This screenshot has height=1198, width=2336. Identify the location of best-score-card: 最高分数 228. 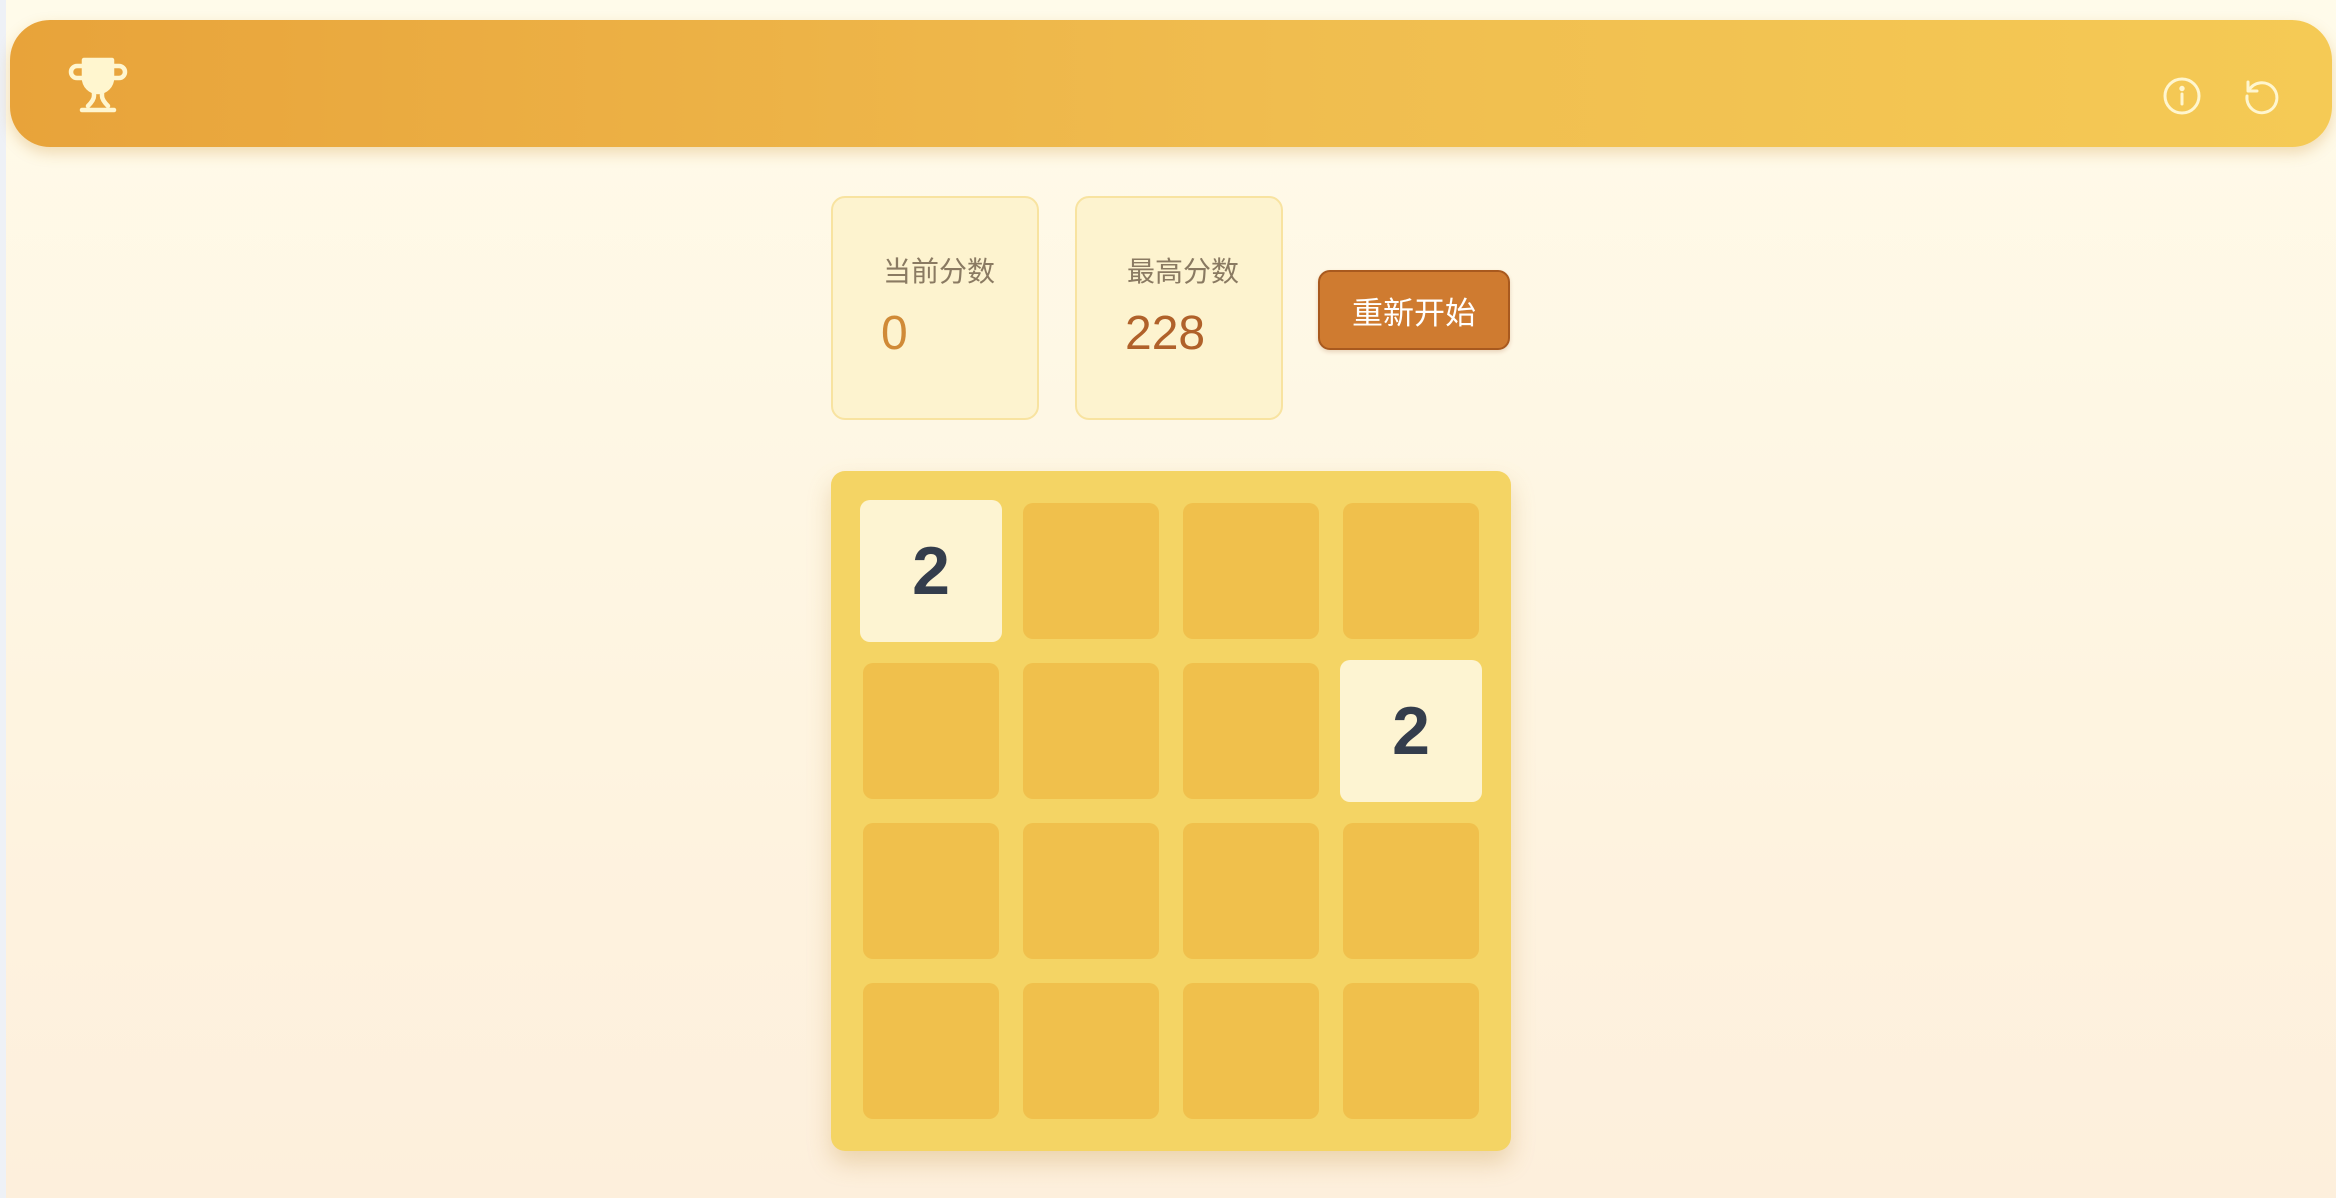
(1179, 308).